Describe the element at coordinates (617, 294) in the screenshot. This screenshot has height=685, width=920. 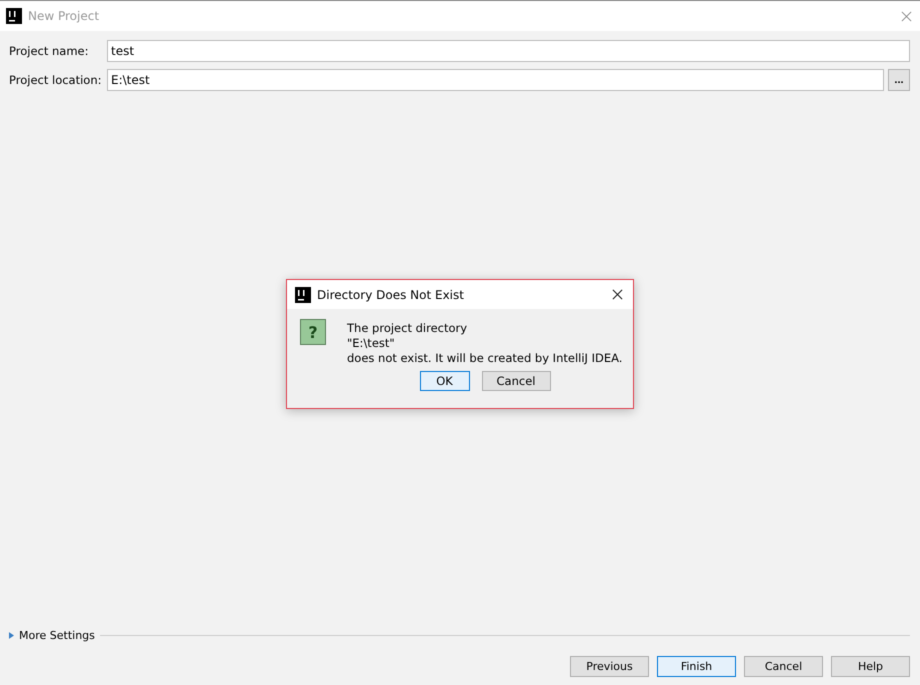
I see `close-icon` at that location.